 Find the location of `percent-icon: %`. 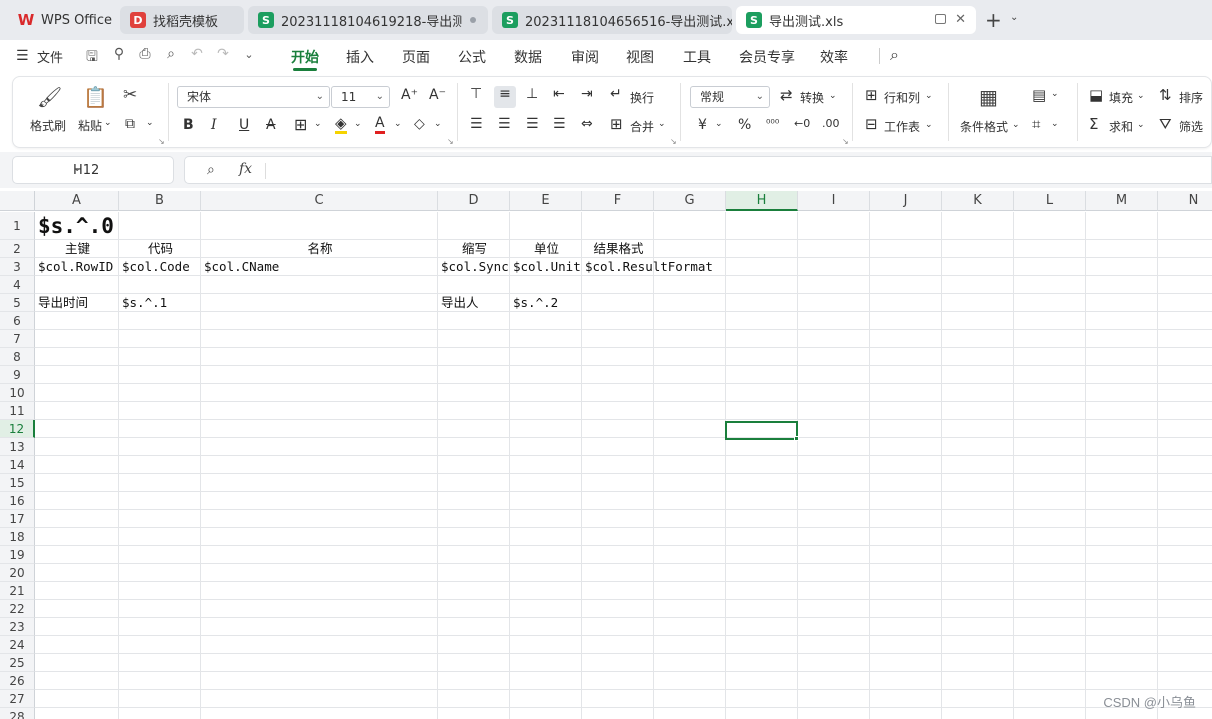

percent-icon: % is located at coordinates (744, 125).